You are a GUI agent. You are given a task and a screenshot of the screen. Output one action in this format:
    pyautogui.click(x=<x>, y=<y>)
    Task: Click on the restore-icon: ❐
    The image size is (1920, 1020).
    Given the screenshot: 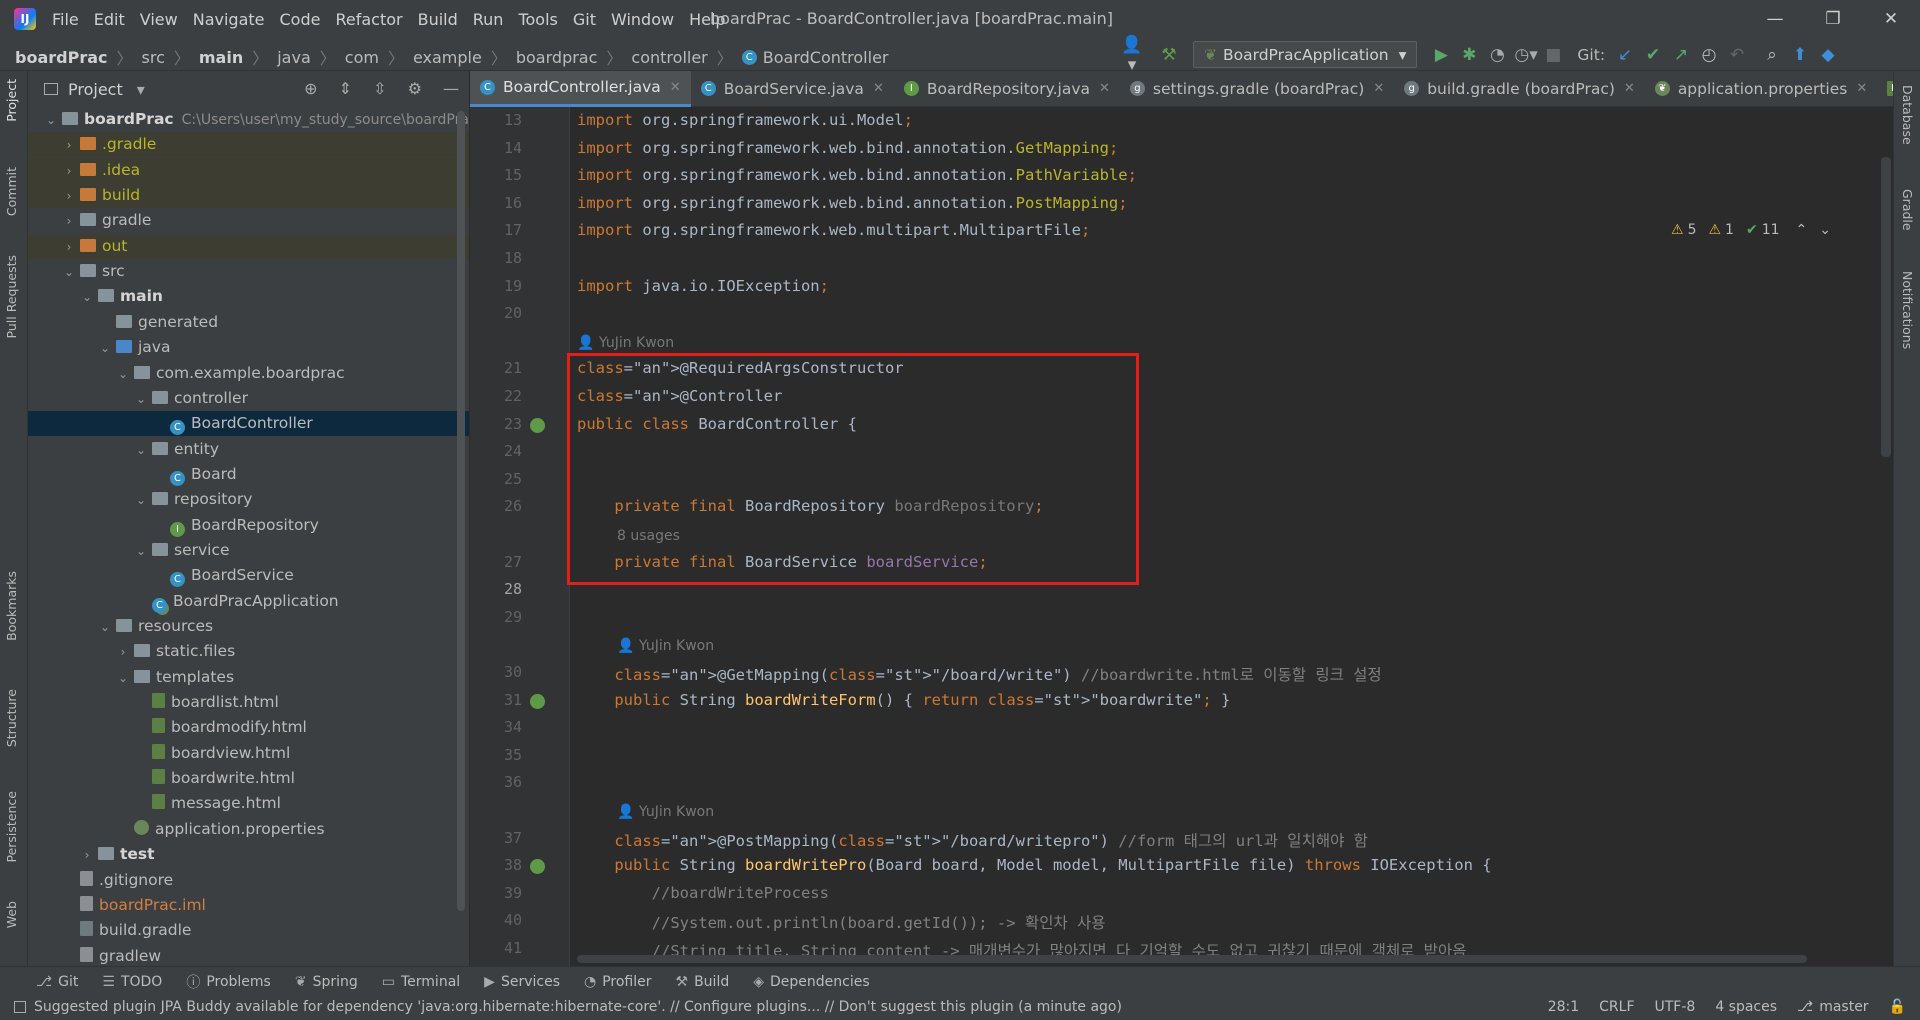 What is the action you would take?
    pyautogui.click(x=1833, y=19)
    